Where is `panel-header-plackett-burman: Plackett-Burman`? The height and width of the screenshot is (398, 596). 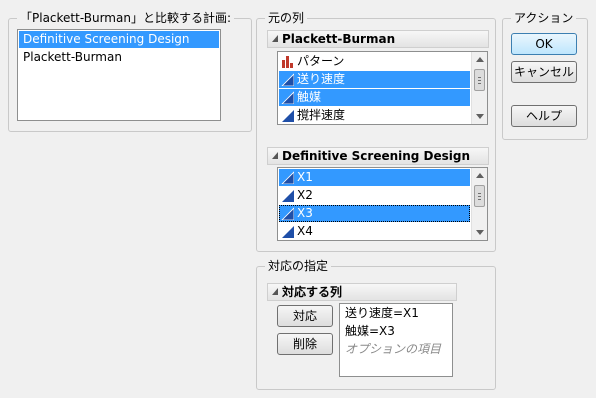
panel-header-plackett-burman: Plackett-Burman is located at coordinates (378, 39).